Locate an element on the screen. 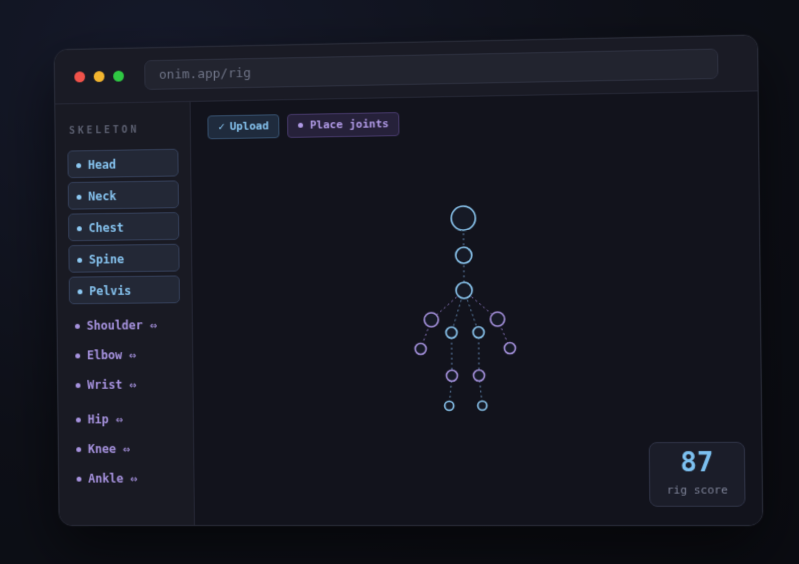 The image size is (799, 564). joint-left-knee is located at coordinates (451, 375).